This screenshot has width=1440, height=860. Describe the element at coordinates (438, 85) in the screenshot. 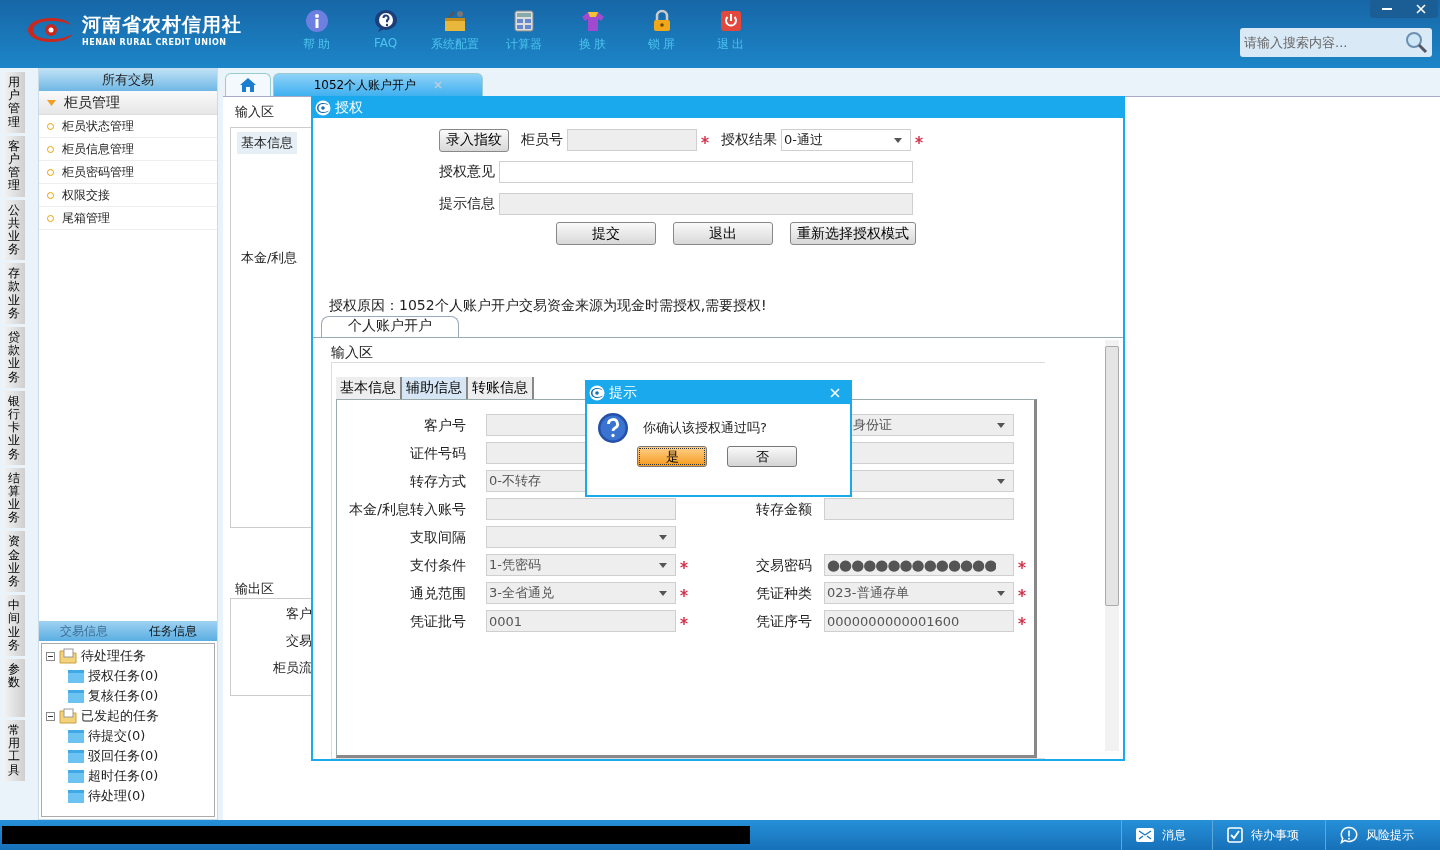

I see `close-icon` at that location.